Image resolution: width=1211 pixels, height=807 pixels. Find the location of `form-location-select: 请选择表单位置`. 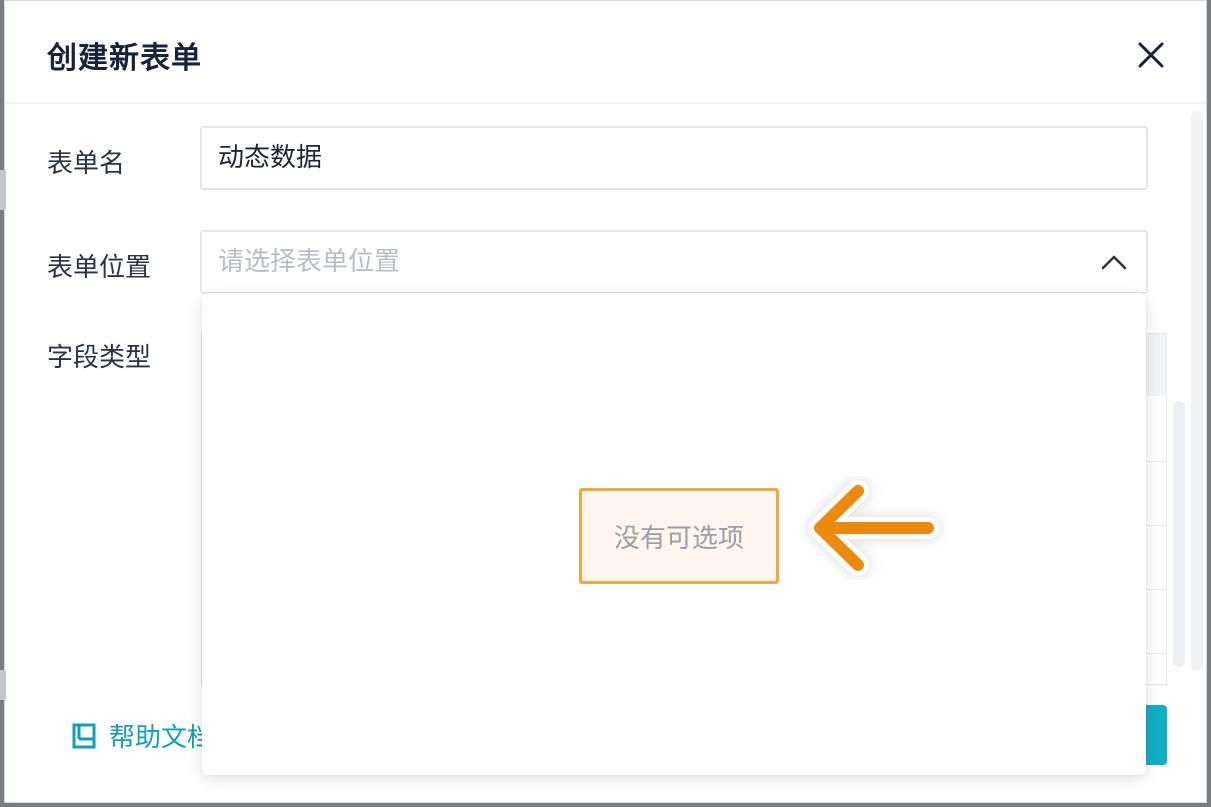

form-location-select: 请选择表单位置 is located at coordinates (674, 262).